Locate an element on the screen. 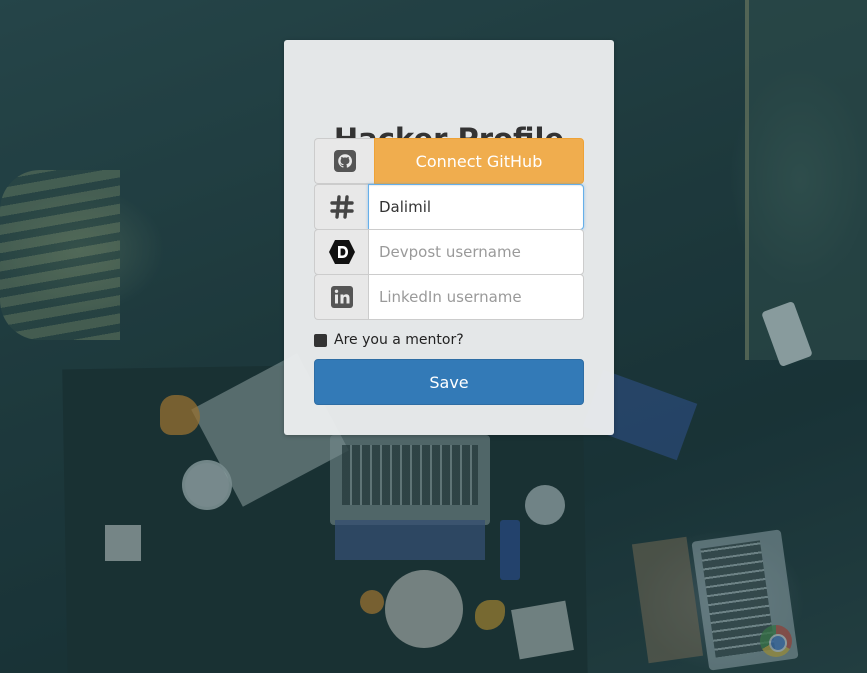 The height and width of the screenshot is (673, 867). slack-username-input is located at coordinates (476, 207).